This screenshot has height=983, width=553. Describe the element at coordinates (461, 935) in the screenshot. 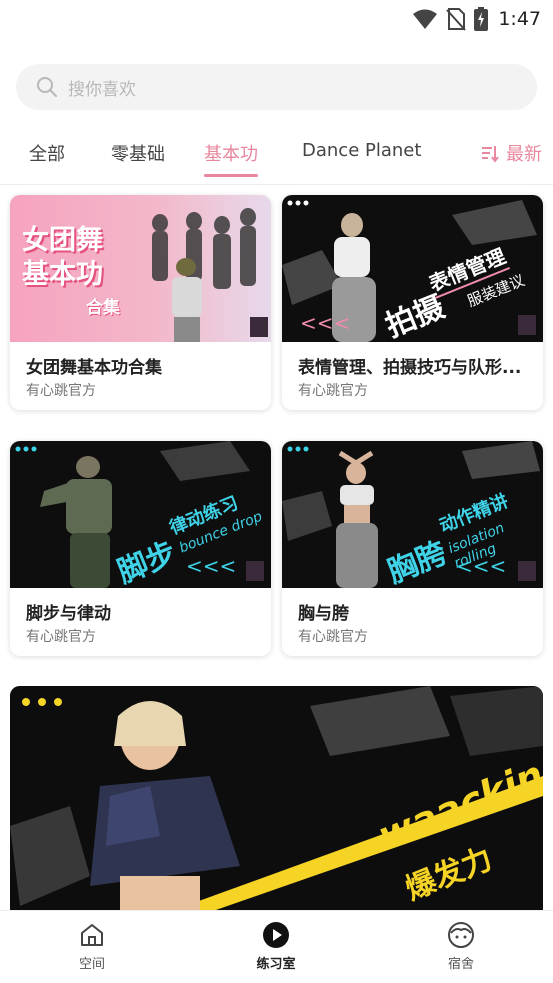

I see `face-icon` at that location.